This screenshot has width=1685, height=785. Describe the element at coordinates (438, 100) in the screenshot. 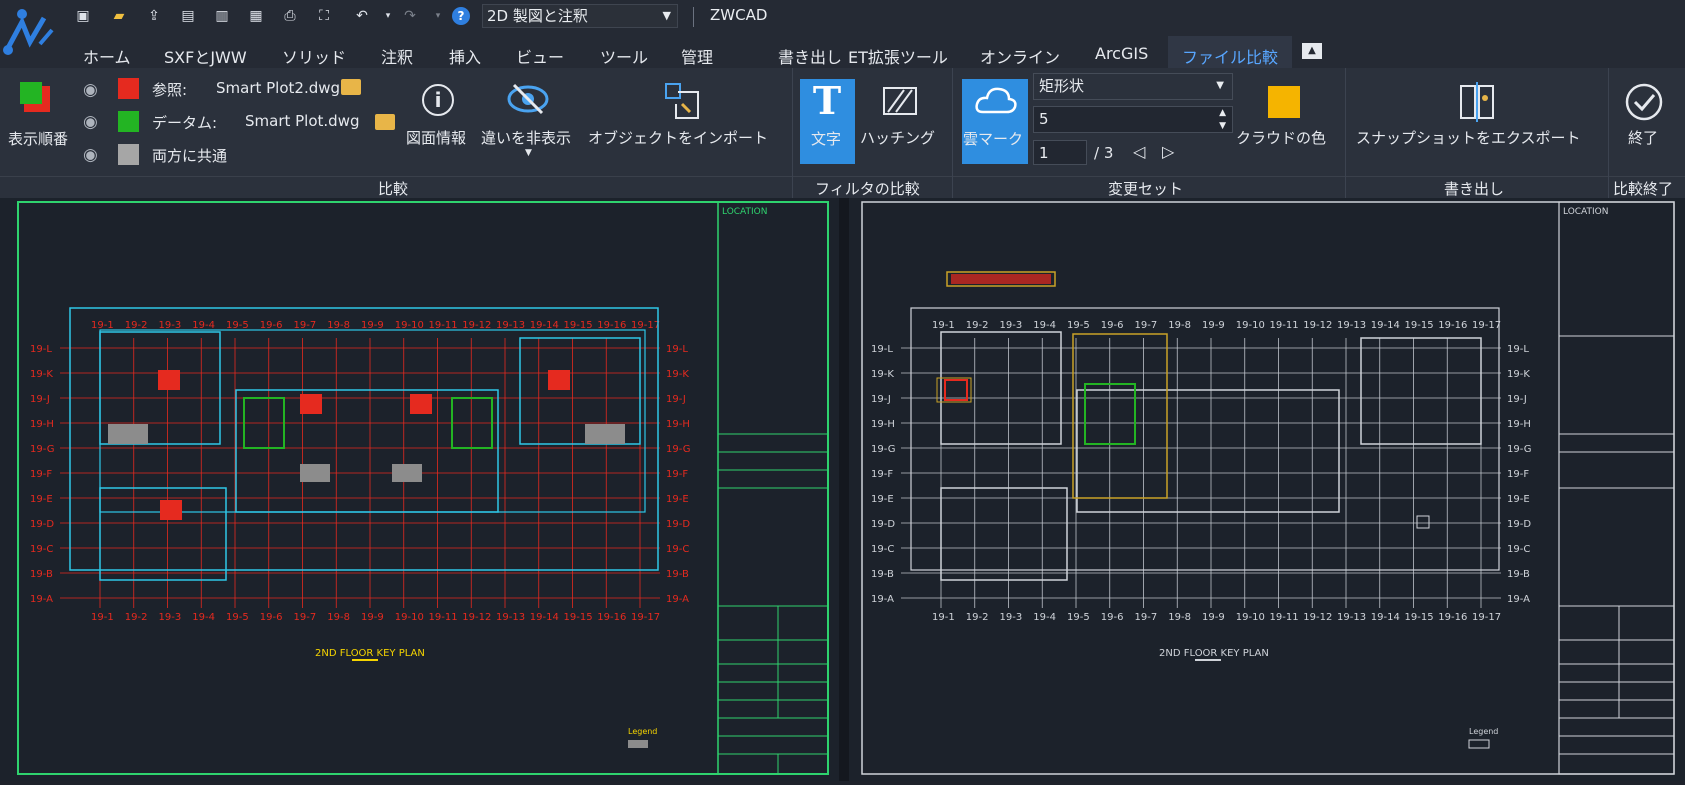

I see `info-icon: i` at that location.